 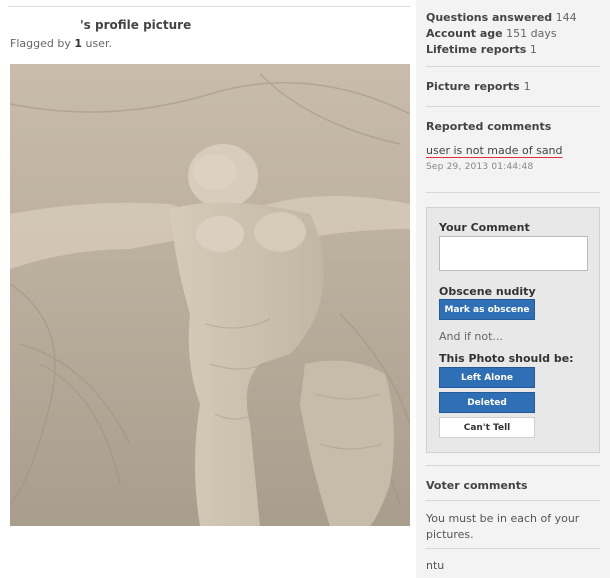 What do you see at coordinates (480, 167) in the screenshot?
I see `reported-comment-timestamp: Sep 29, 2013 01:44:48` at bounding box center [480, 167].